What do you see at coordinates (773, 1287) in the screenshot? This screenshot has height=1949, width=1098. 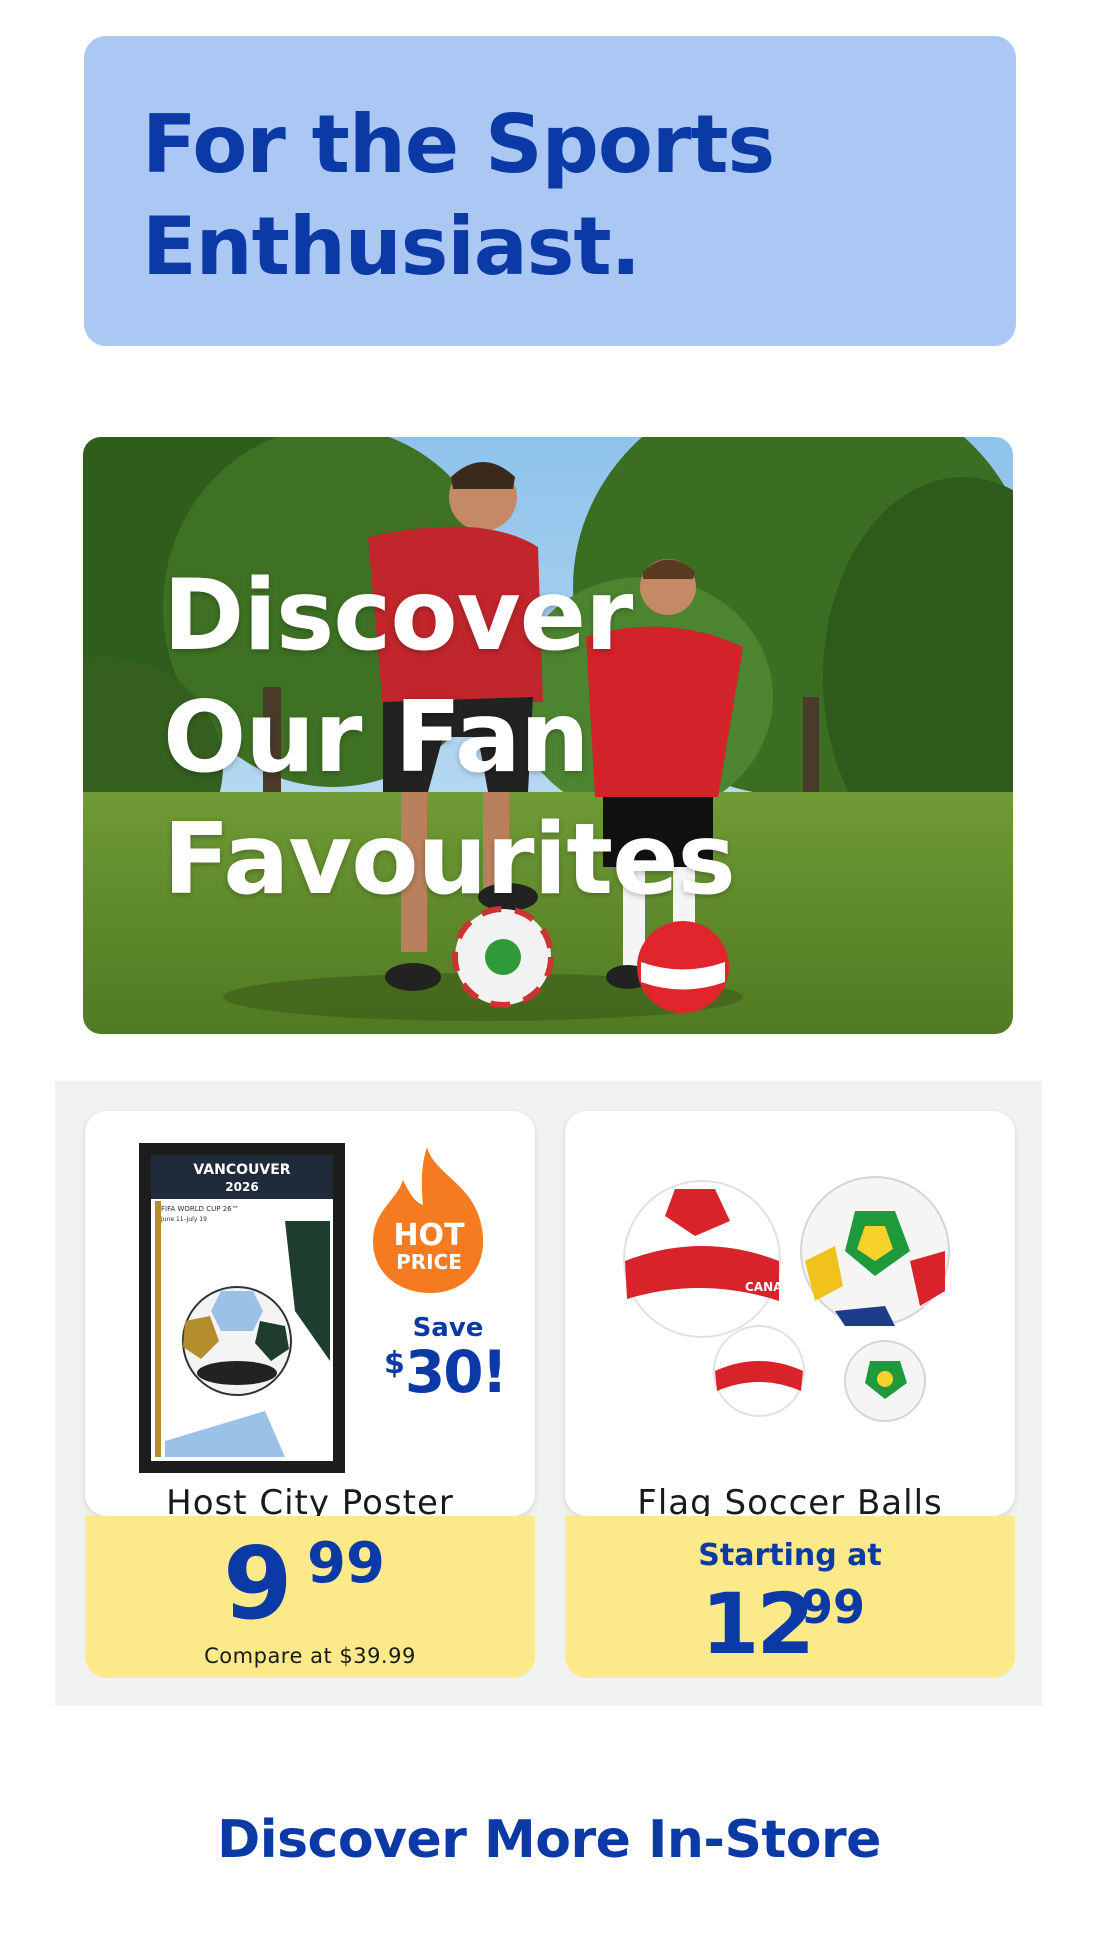 I see `ball-label-large: CANADA` at bounding box center [773, 1287].